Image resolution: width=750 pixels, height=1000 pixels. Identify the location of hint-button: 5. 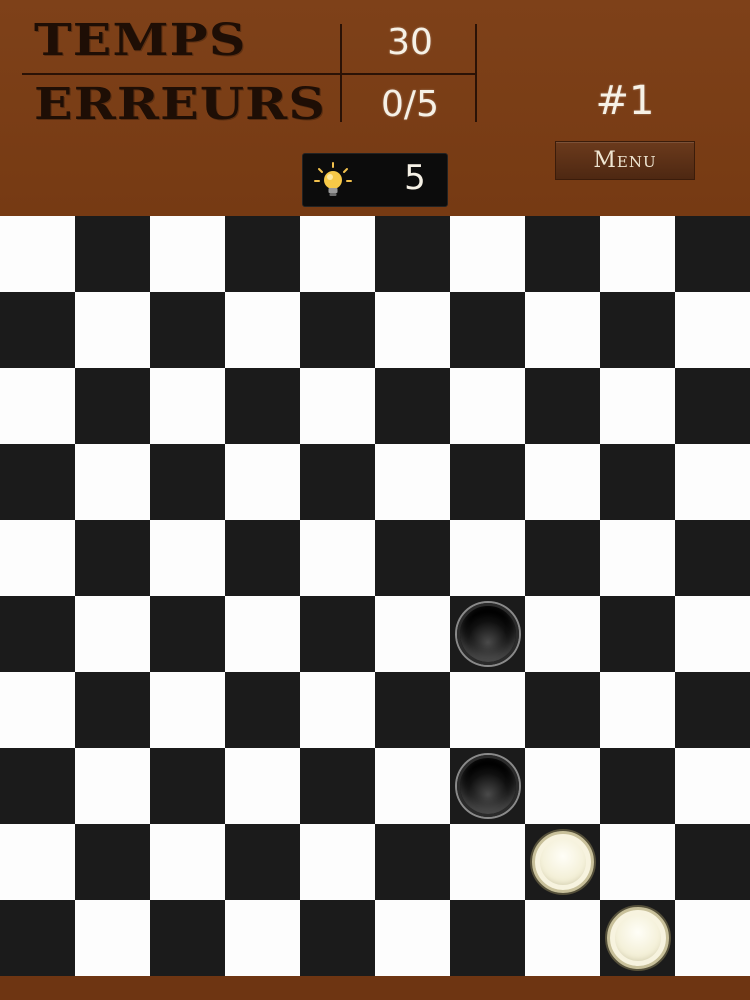
(375, 180).